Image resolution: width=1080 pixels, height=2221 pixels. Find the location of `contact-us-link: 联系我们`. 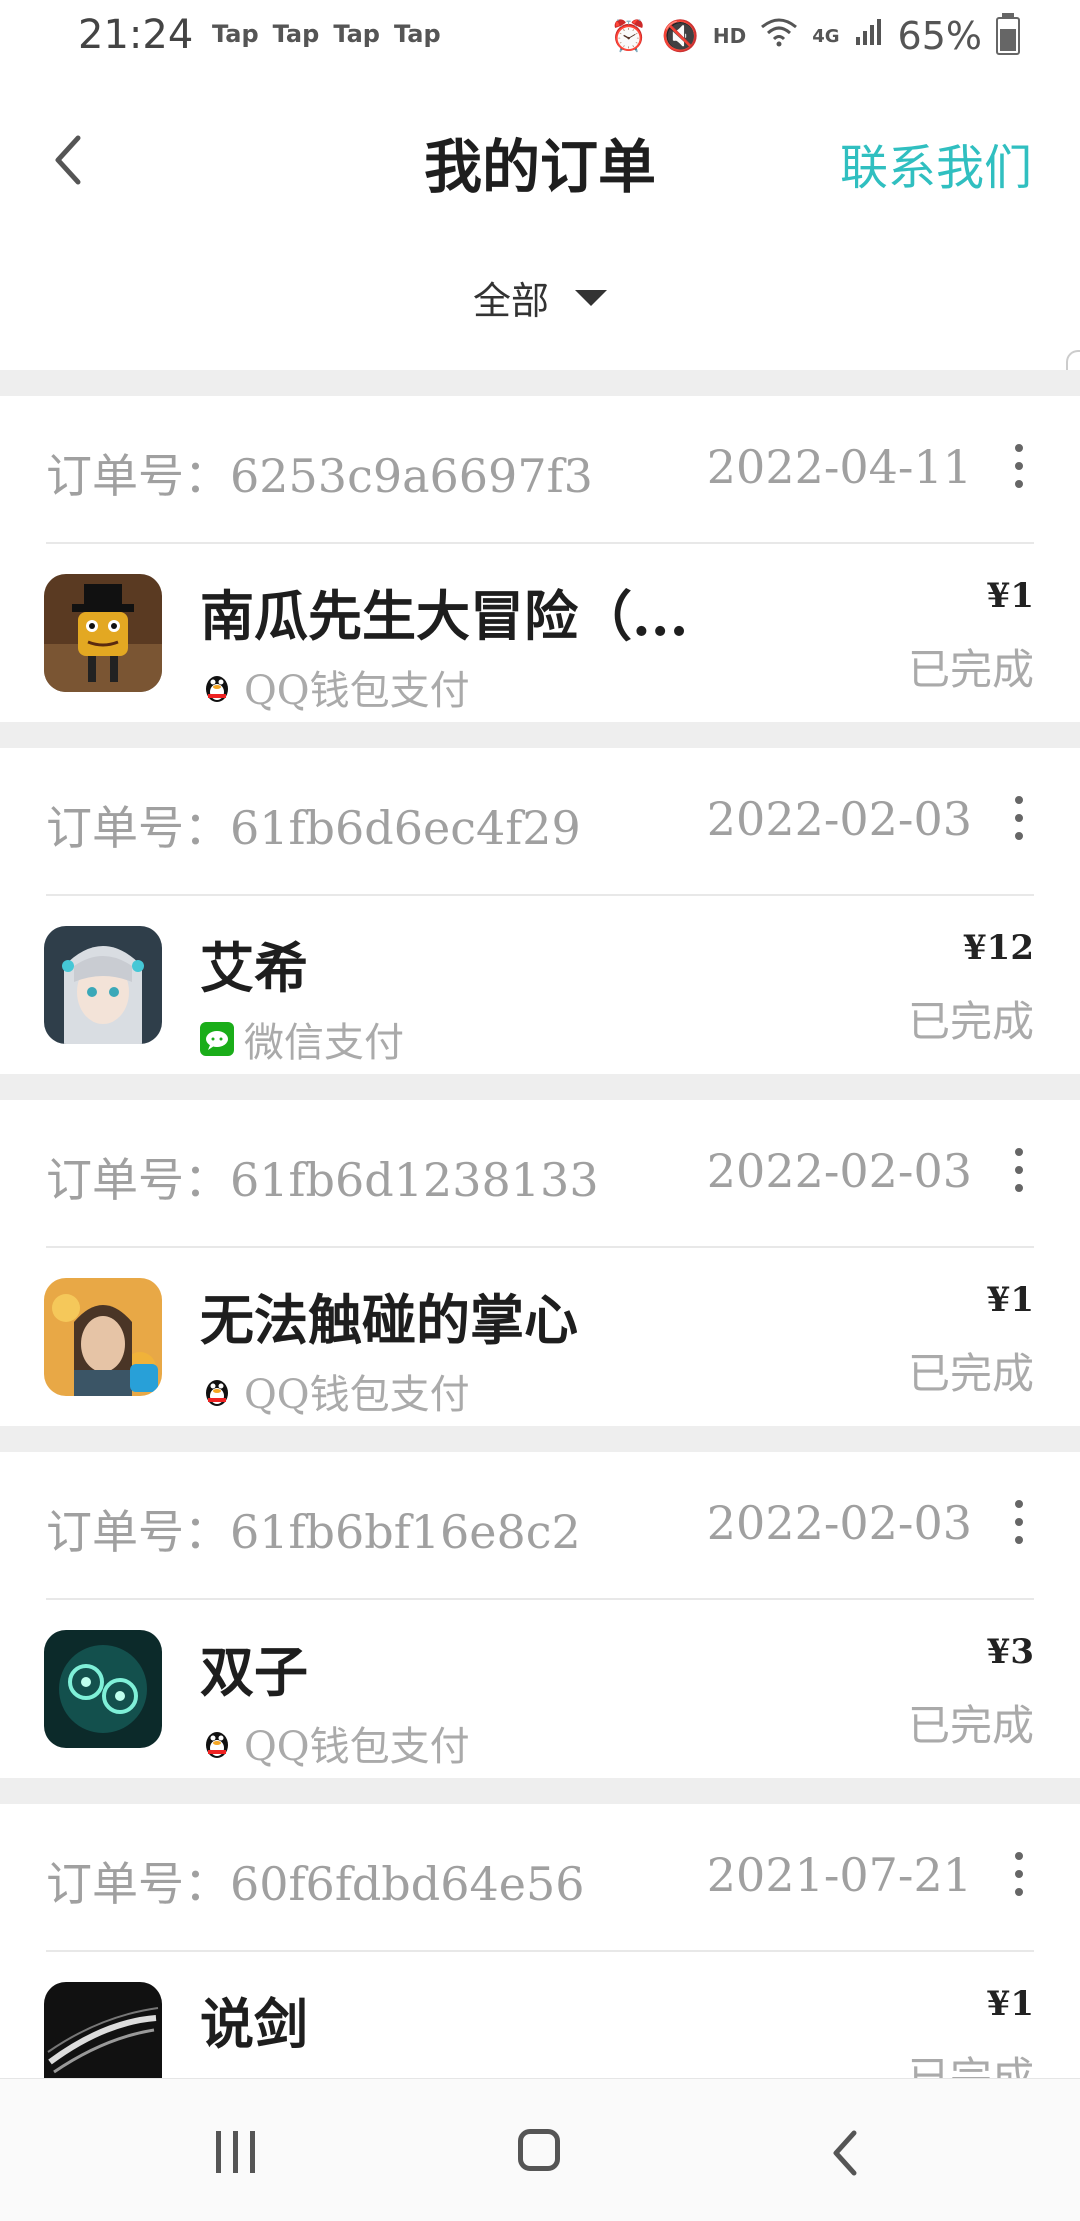

contact-us-link: 联系我们 is located at coordinates (936, 163).